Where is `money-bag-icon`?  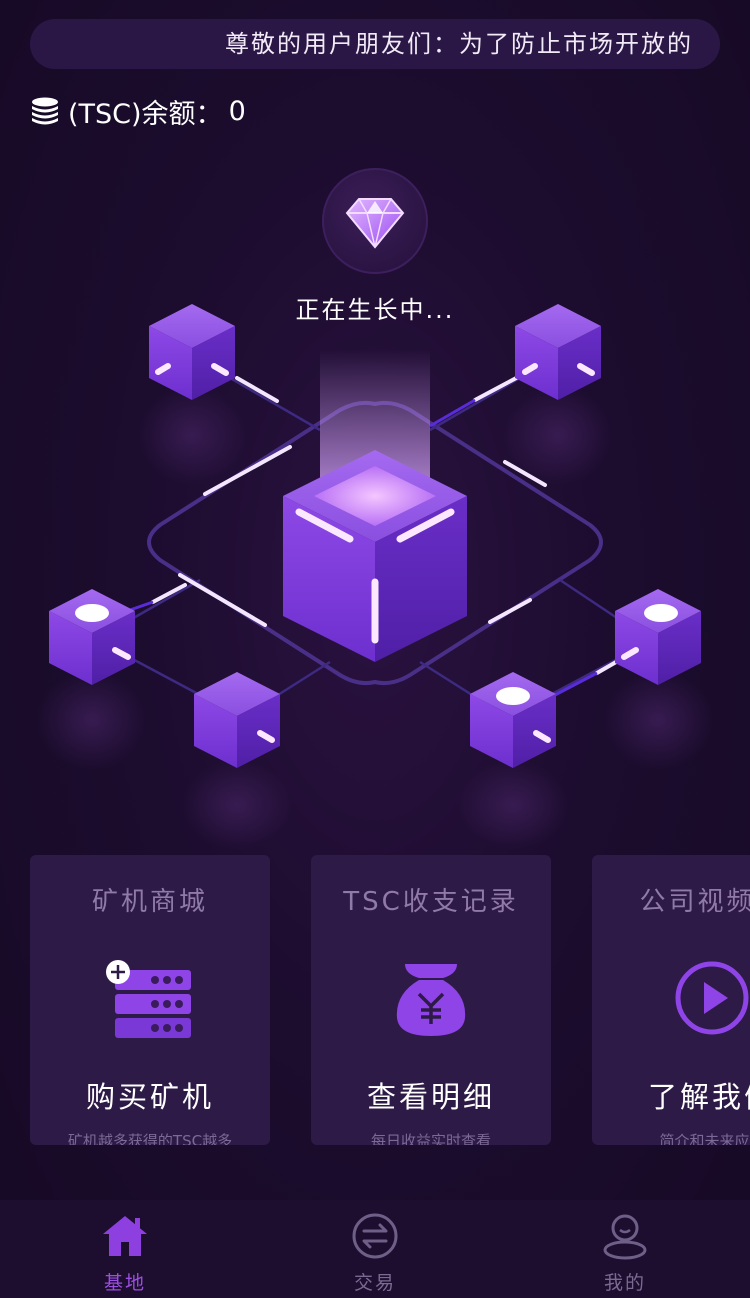
money-bag-icon is located at coordinates (431, 1000).